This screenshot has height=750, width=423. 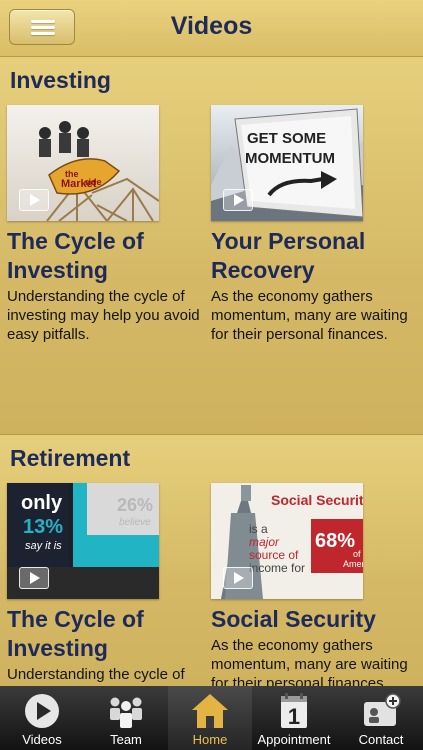 I want to click on contact-card-icon, so click(x=382, y=709).